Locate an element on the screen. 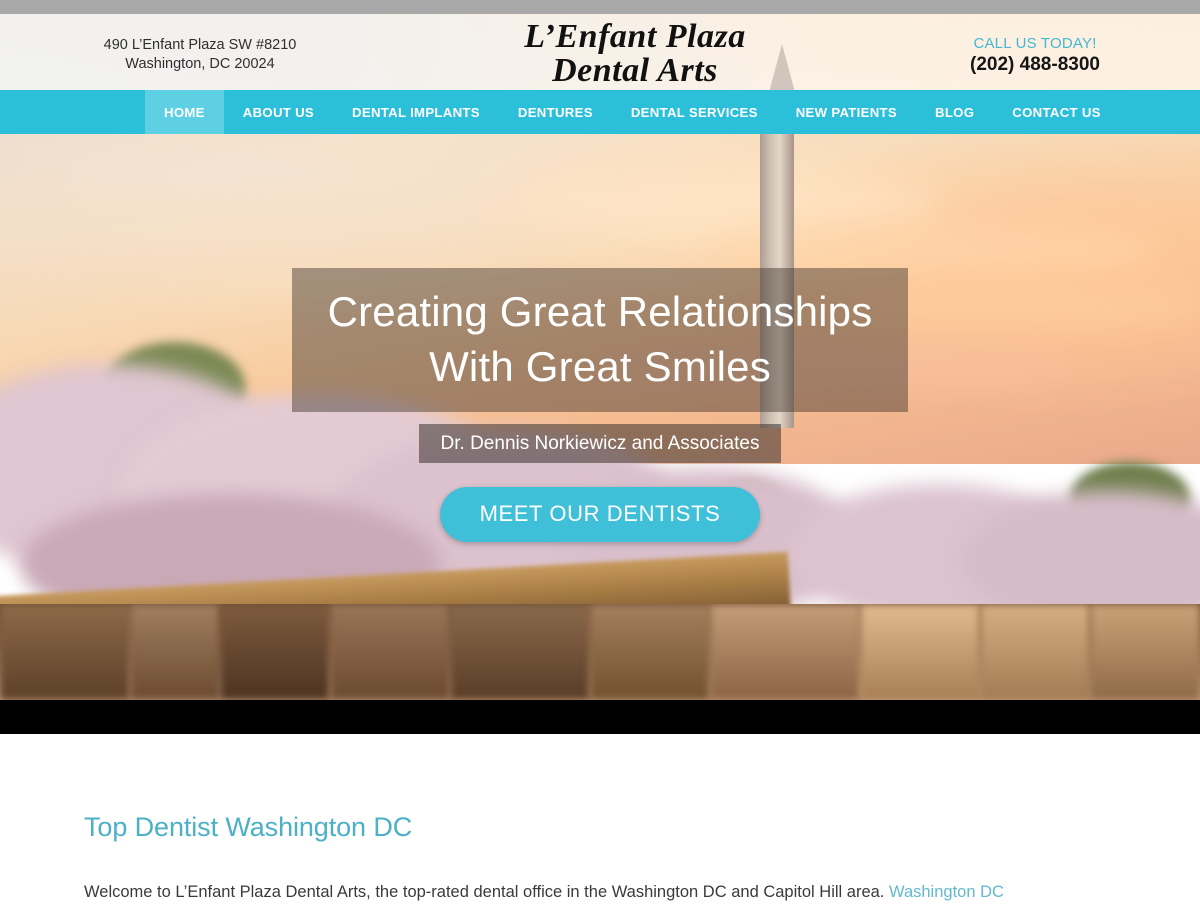 The height and width of the screenshot is (905, 1200). hero-subheadline: Dr. Dennis Norkiewicz and Associates is located at coordinates (600, 443).